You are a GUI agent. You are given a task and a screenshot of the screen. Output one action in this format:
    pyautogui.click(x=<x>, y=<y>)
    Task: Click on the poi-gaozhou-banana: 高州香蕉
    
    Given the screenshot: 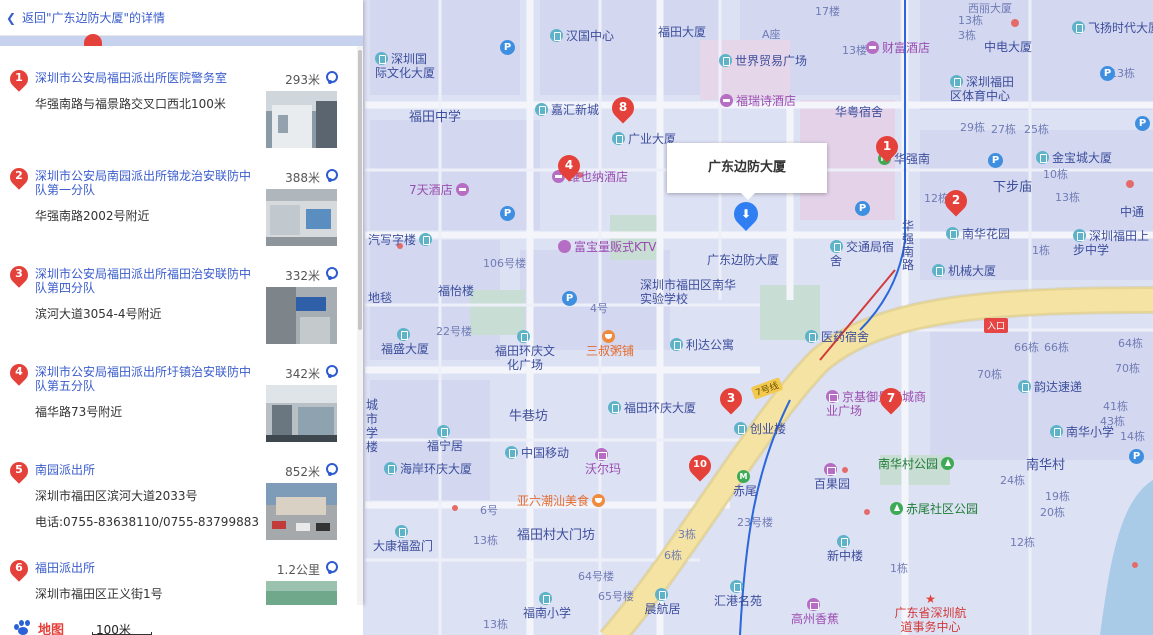 What is the action you would take?
    pyautogui.click(x=815, y=612)
    